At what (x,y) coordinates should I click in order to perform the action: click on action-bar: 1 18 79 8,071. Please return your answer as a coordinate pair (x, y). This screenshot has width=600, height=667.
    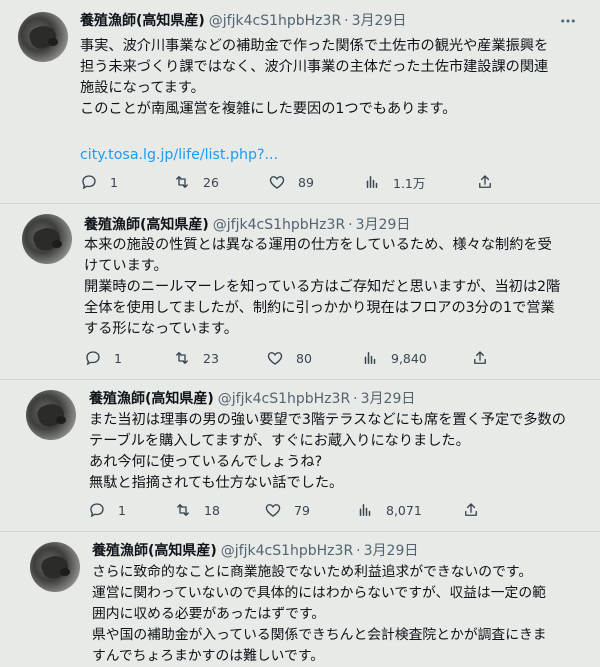
    Looking at the image, I should click on (338, 510).